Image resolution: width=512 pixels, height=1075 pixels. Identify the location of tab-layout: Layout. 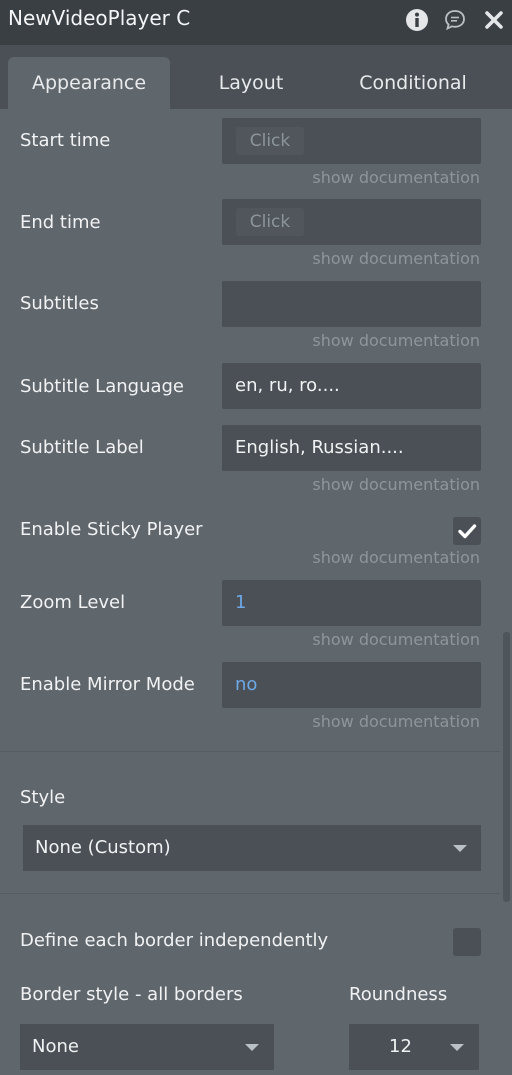
(251, 83).